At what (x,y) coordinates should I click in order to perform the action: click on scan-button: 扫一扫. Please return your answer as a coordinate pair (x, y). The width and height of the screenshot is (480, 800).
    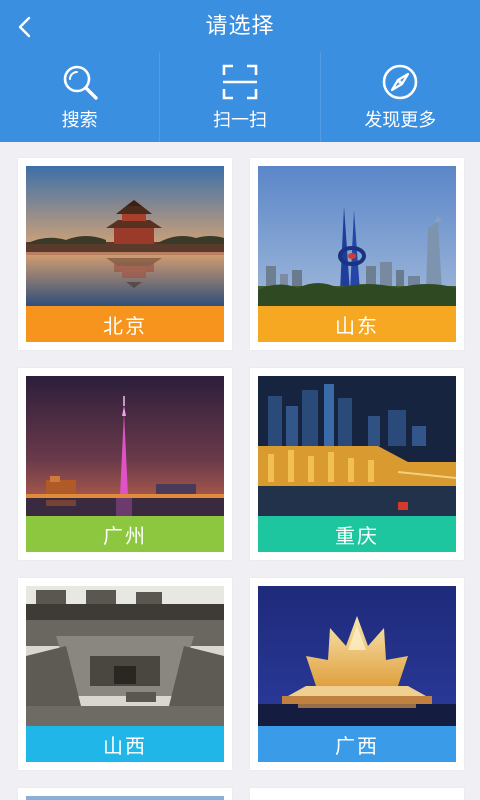
    Looking at the image, I should click on (239, 97).